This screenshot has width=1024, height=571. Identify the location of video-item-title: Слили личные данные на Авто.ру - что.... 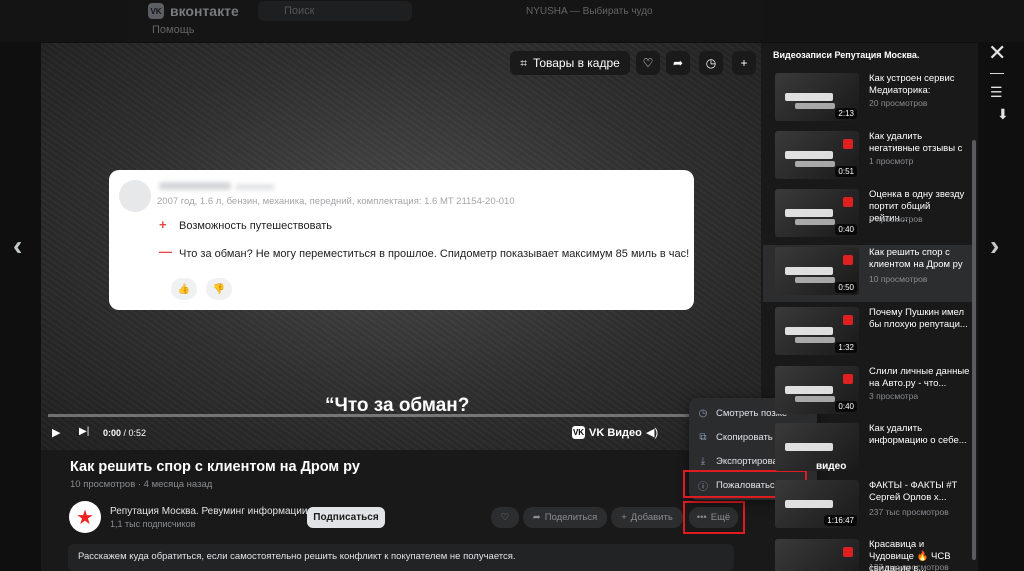
(919, 377).